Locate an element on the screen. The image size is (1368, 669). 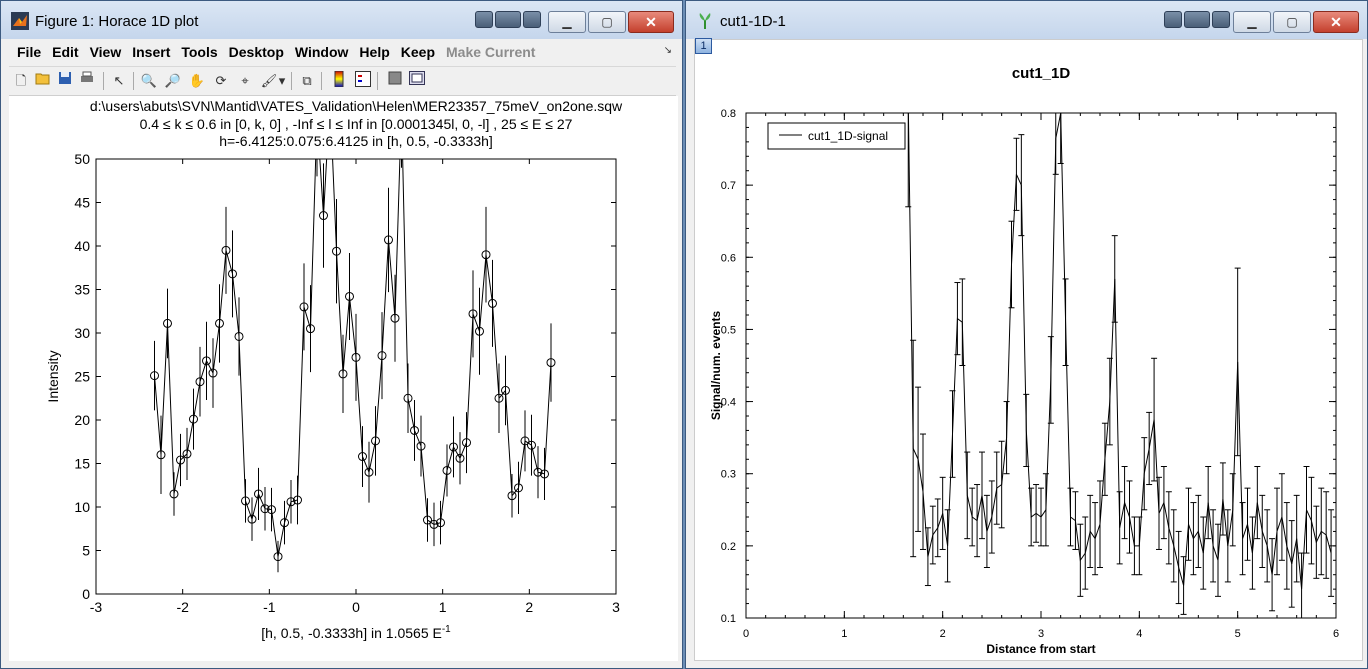
y-axis-label: Intensity is located at coordinates (53, 376).